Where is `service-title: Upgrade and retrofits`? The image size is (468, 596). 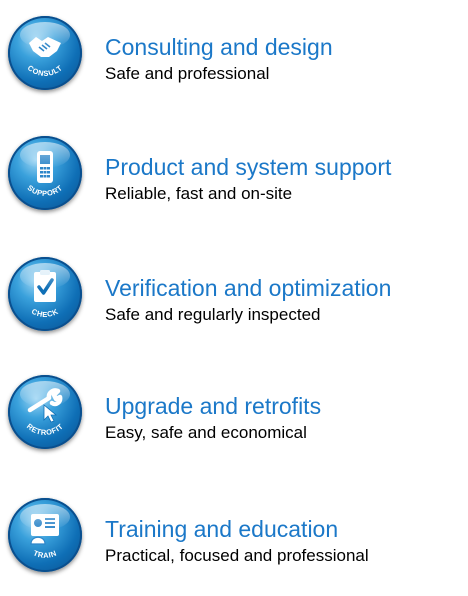 service-title: Upgrade and retrofits is located at coordinates (213, 406).